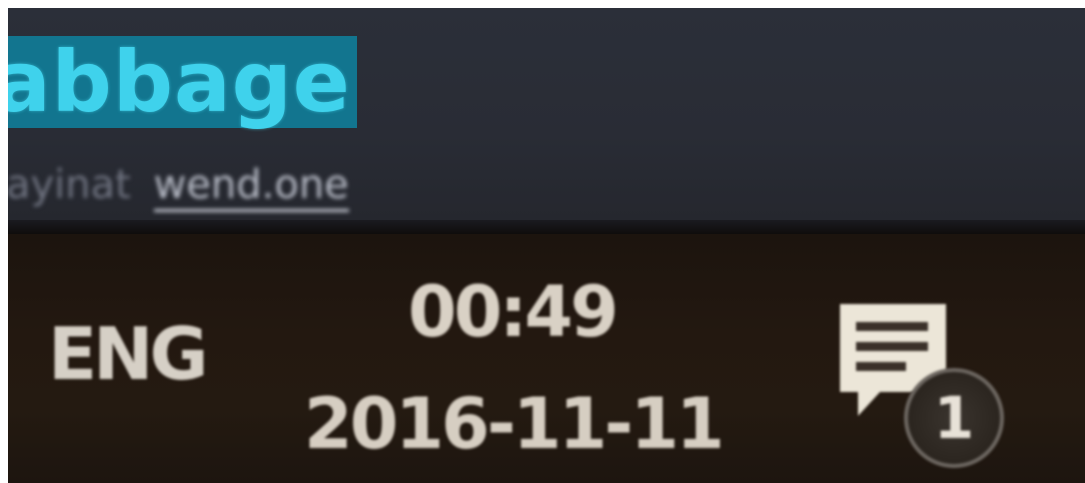  Describe the element at coordinates (182, 82) in the screenshot. I see `app-title-highlighted: abbage` at that location.